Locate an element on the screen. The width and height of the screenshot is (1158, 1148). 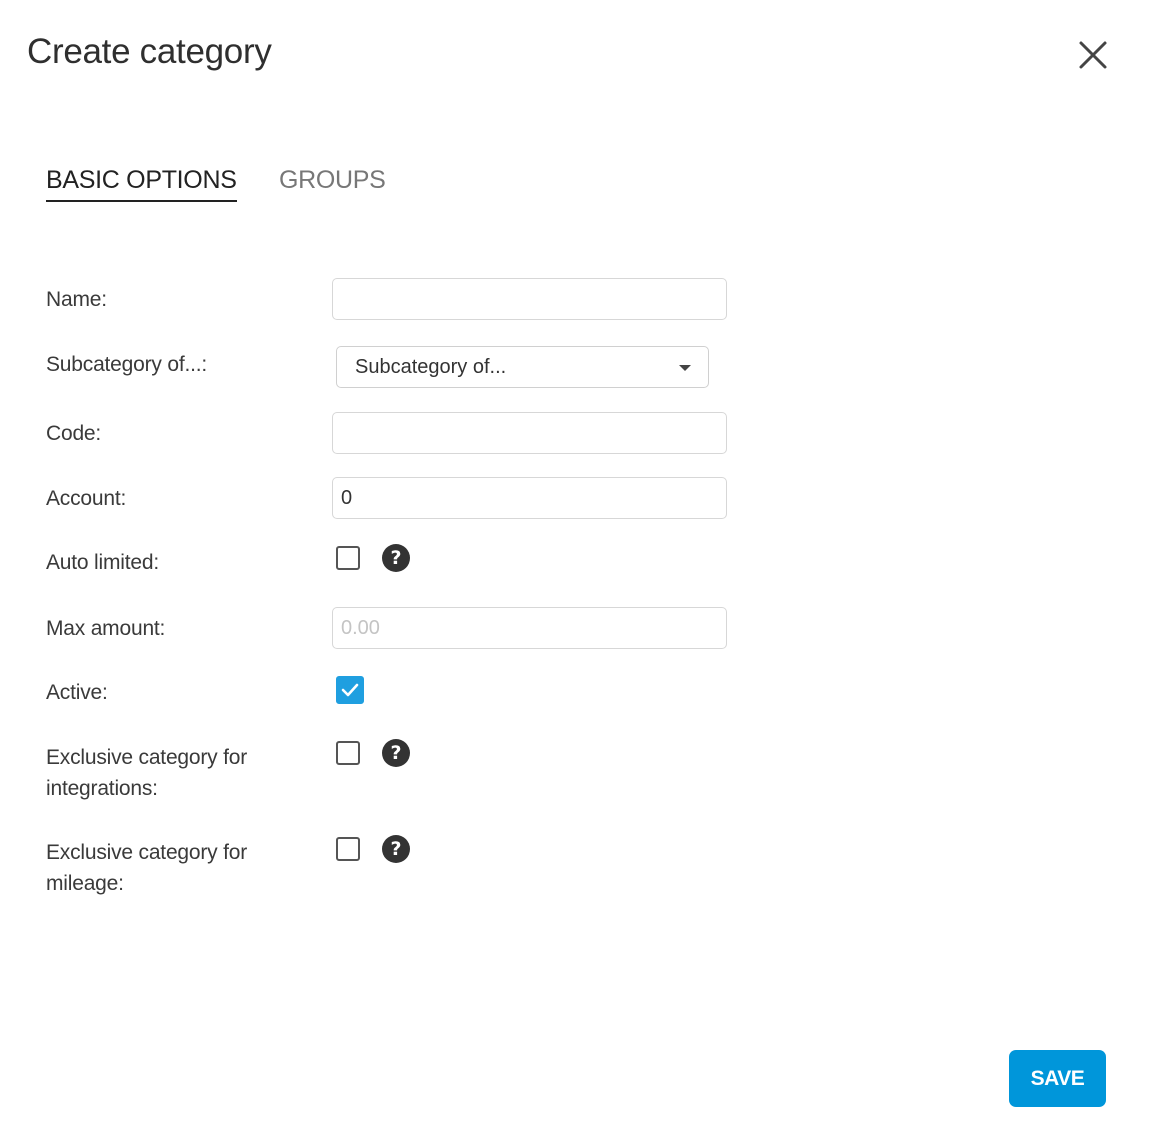
code-label: Code: is located at coordinates (74, 433).